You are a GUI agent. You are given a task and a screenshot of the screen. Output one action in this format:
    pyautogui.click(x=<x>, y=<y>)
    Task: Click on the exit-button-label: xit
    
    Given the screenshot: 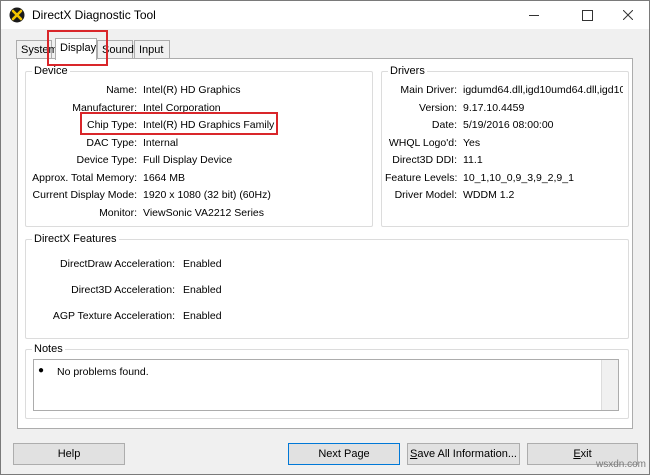 What is the action you would take?
    pyautogui.click(x=586, y=454)
    